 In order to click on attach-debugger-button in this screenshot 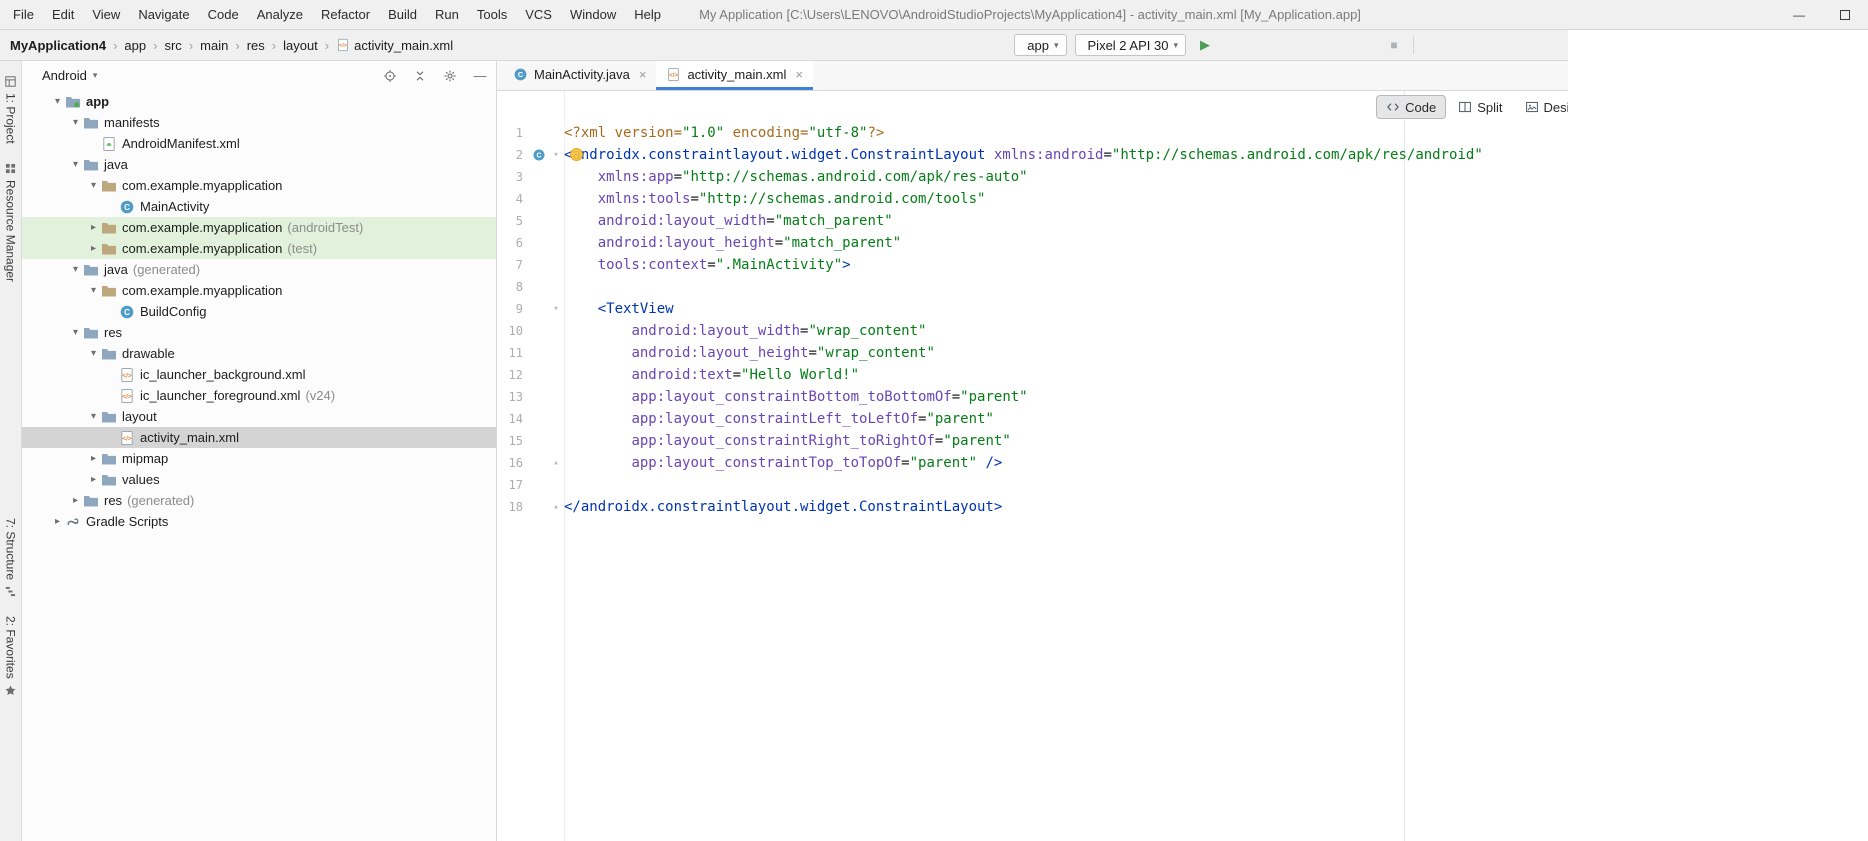, I will do `click(1367, 45)`.